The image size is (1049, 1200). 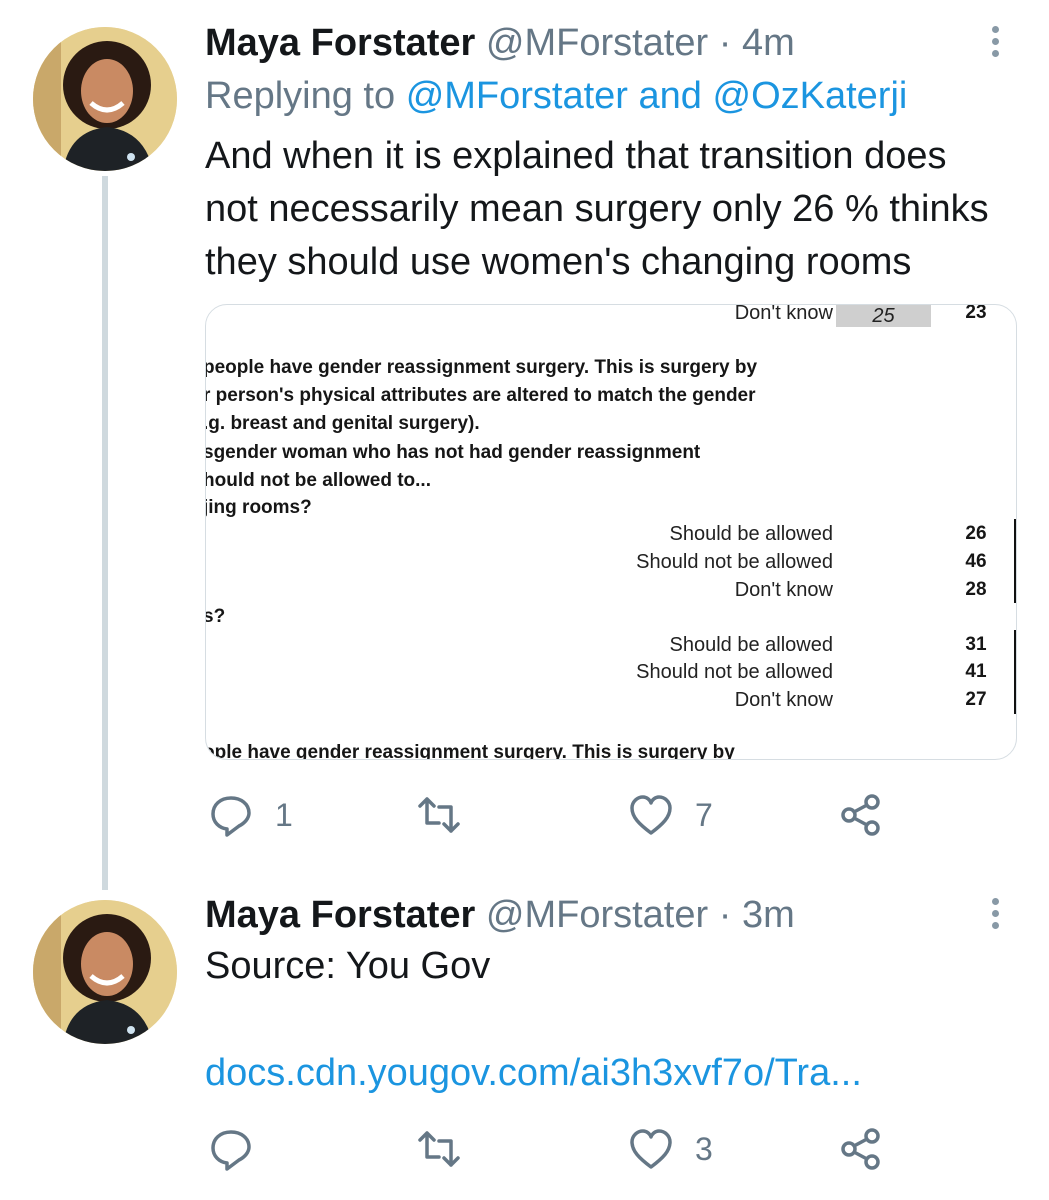 What do you see at coordinates (555, 1149) in the screenshot?
I see `tweet-actions: 3` at bounding box center [555, 1149].